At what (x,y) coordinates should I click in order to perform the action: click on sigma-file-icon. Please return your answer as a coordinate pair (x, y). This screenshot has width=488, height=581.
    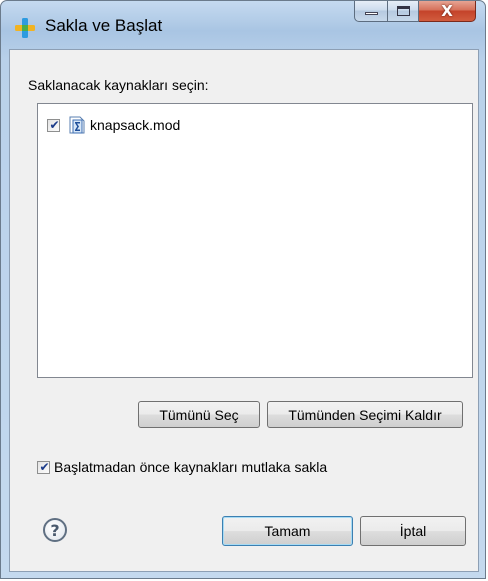
    Looking at the image, I should click on (77, 125).